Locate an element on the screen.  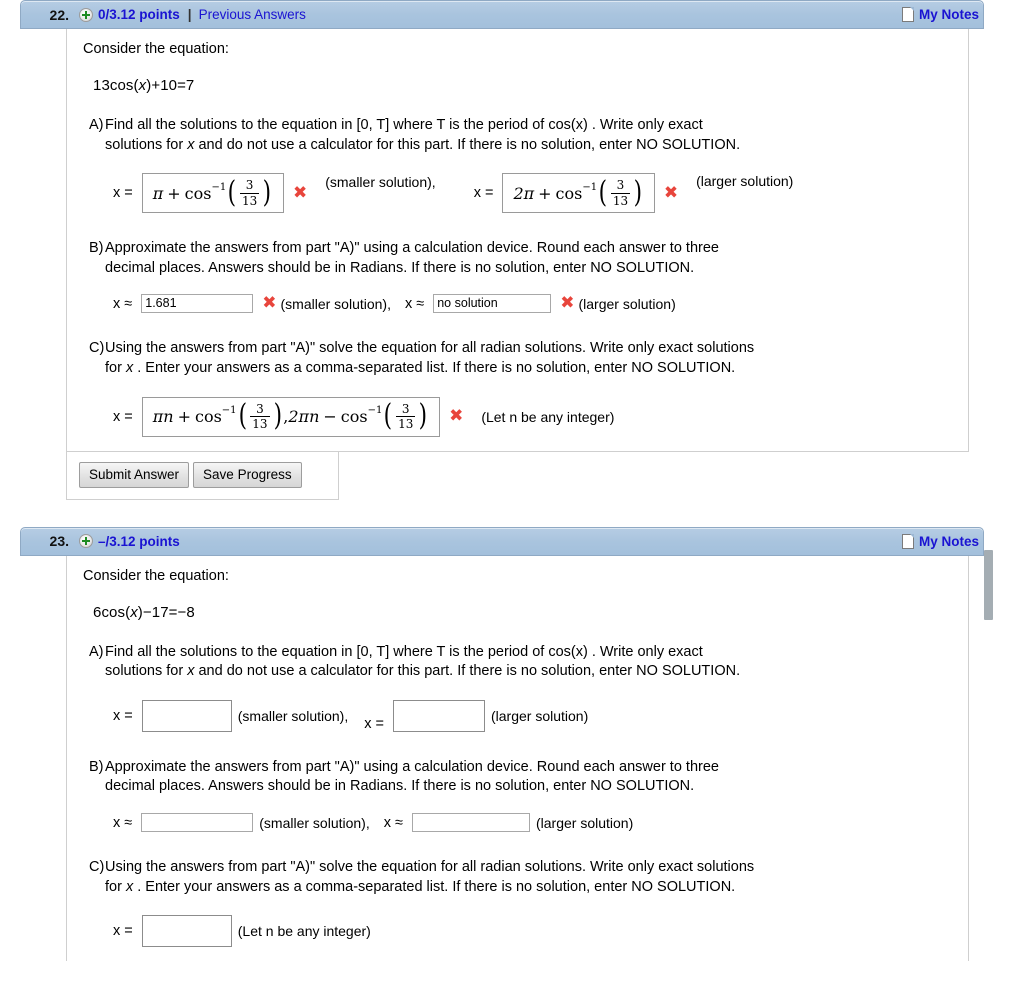
consider-text-23: Consider the equation: is located at coordinates (156, 575).